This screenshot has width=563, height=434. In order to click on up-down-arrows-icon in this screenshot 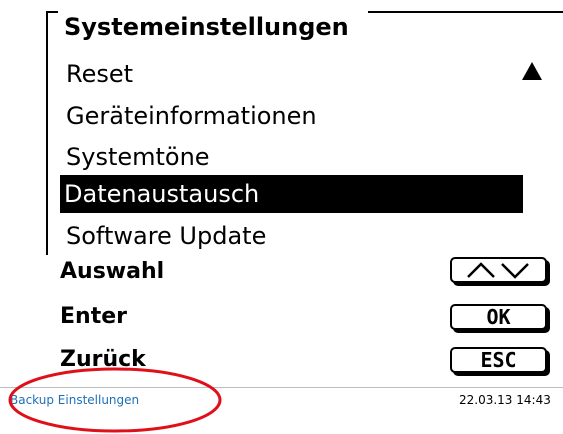, I will do `click(497, 270)`.